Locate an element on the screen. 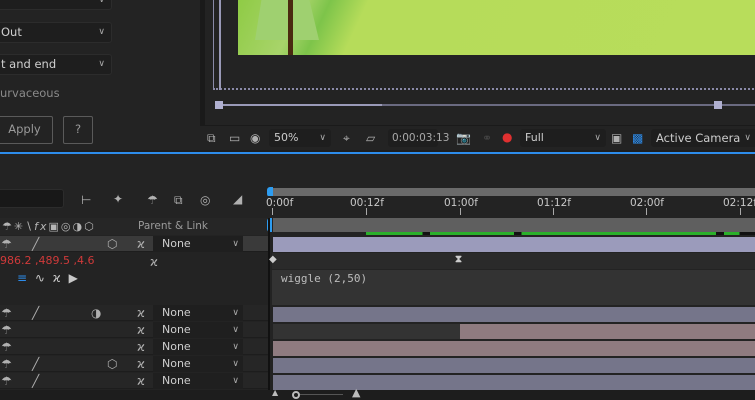 The height and width of the screenshot is (400, 755). expression-language-menu-icon: ▶ is located at coordinates (73, 278).